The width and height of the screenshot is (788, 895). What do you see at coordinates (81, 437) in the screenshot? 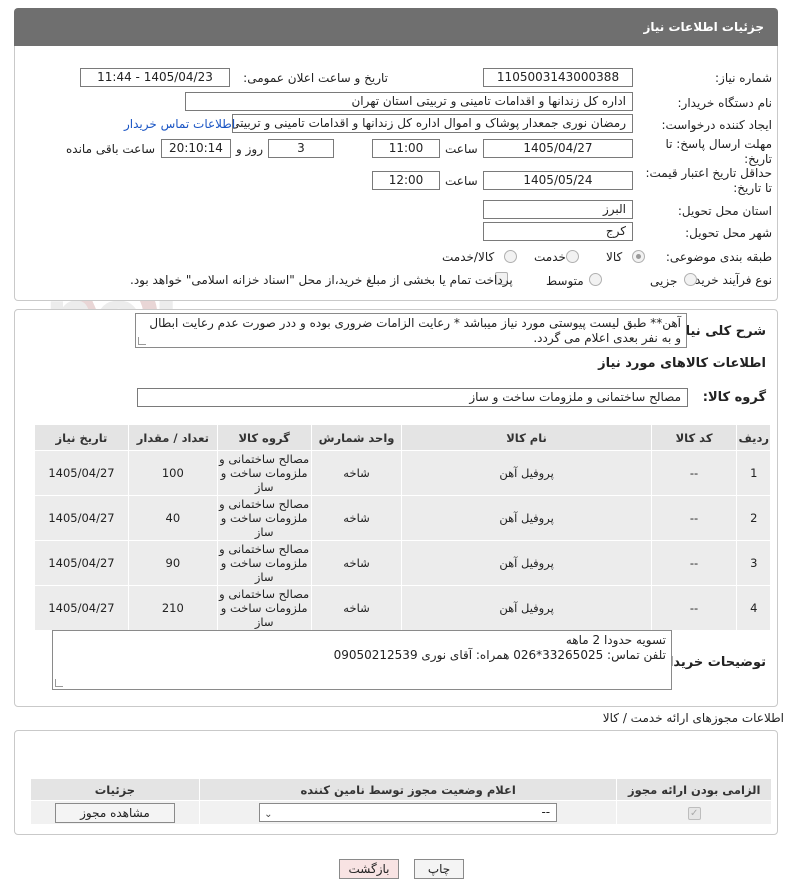
I see `col-header-date: تاریخ نیاز` at bounding box center [81, 437].